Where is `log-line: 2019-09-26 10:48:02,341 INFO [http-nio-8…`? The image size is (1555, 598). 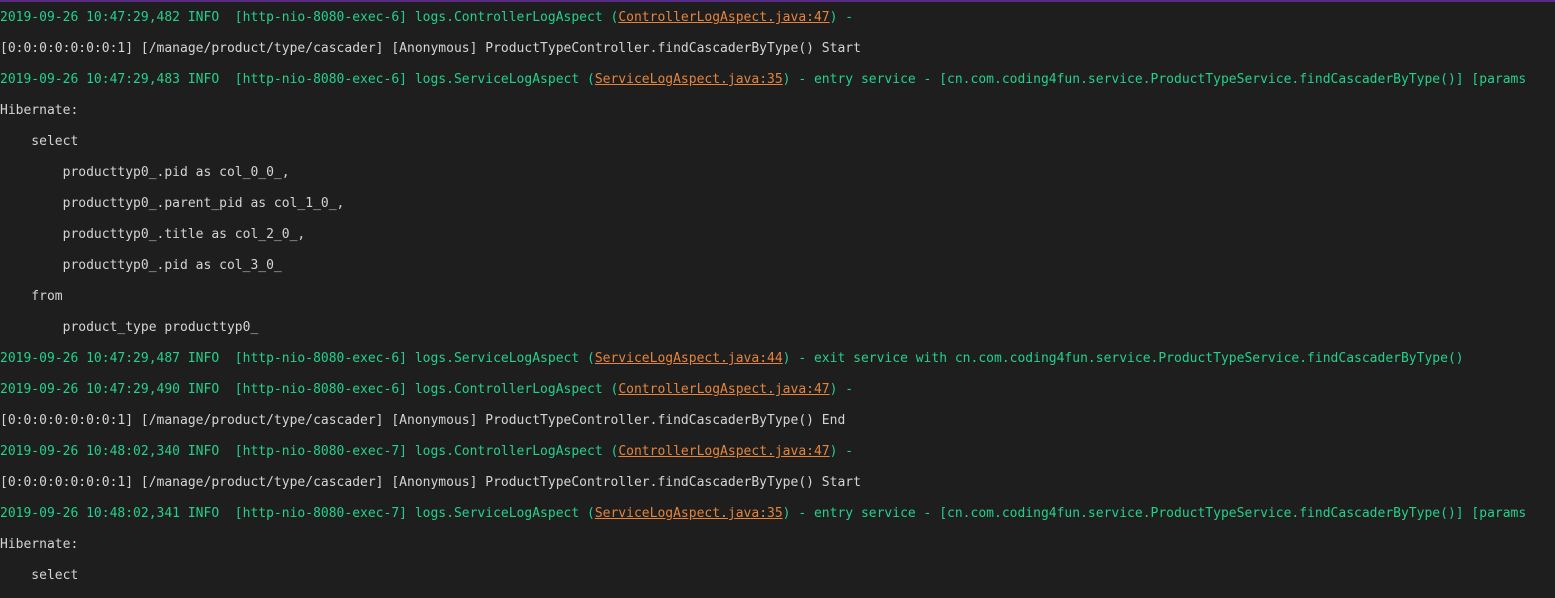
log-line: 2019-09-26 10:48:02,341 INFO [http-nio-8… is located at coordinates (763, 513).